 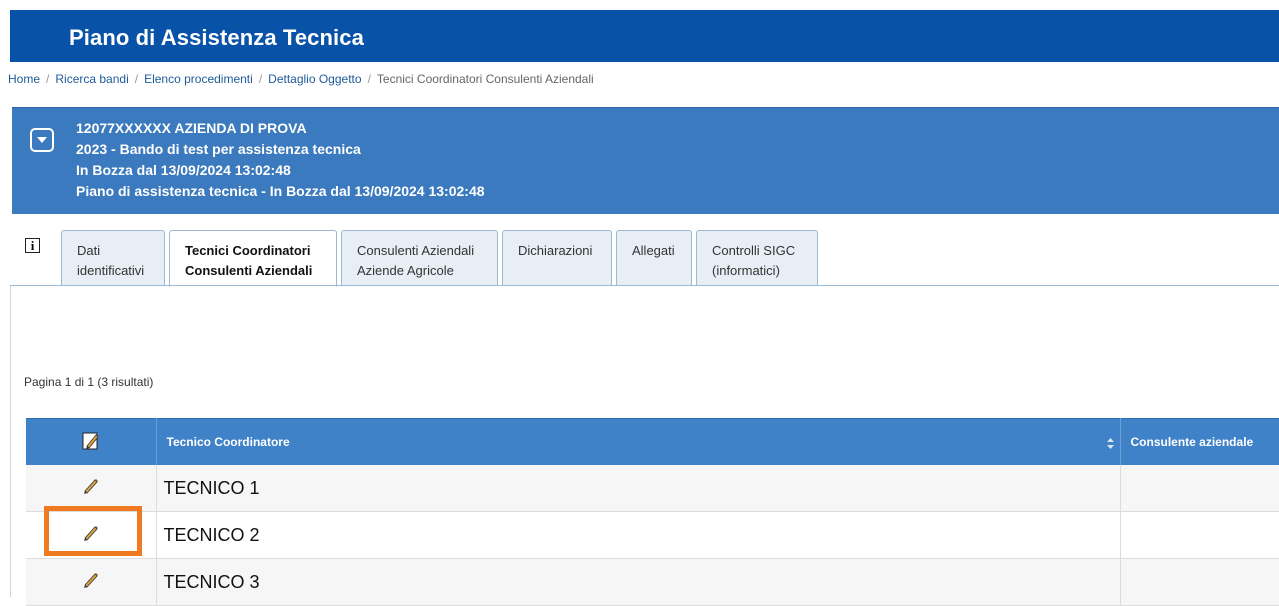 What do you see at coordinates (1110, 443) in the screenshot?
I see `sort-icon` at bounding box center [1110, 443].